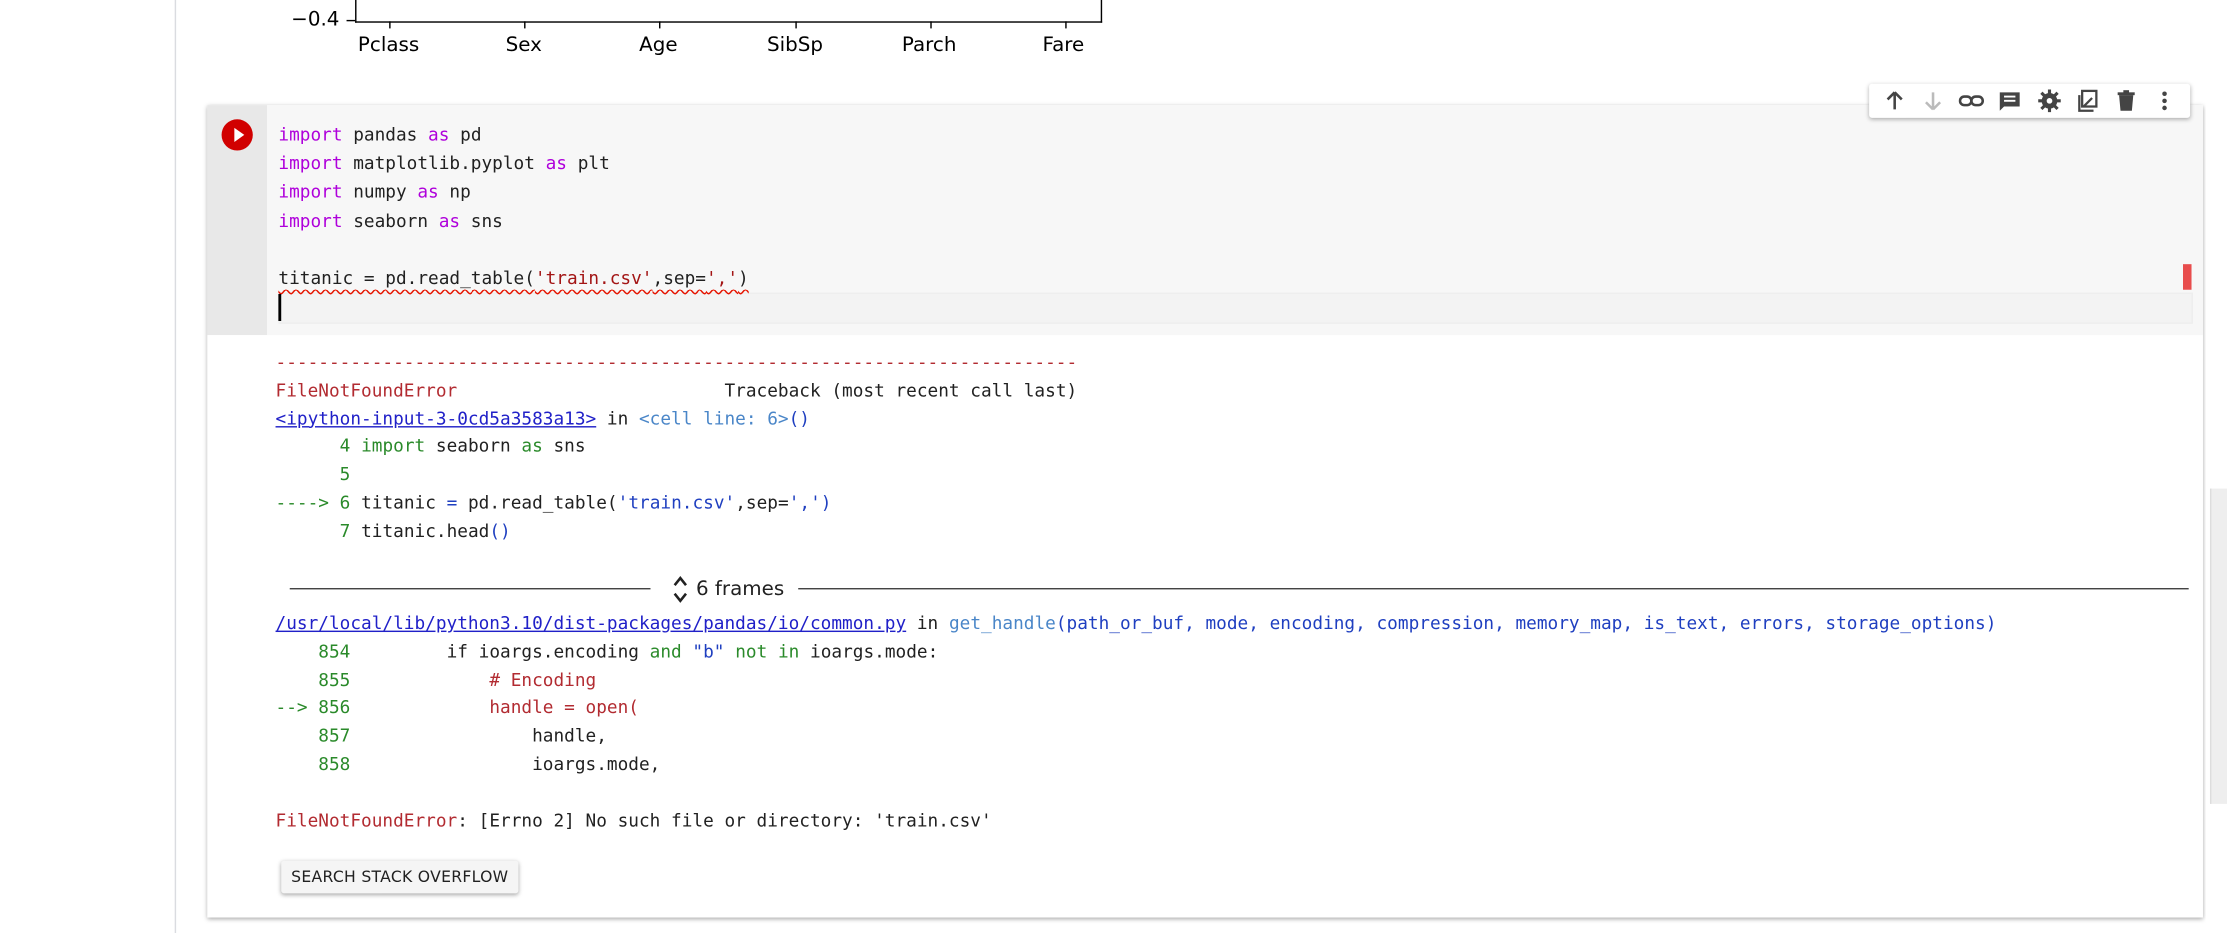 The width and height of the screenshot is (2227, 933). Describe the element at coordinates (523, 45) in the screenshot. I see `x-tick-label: Sex` at that location.